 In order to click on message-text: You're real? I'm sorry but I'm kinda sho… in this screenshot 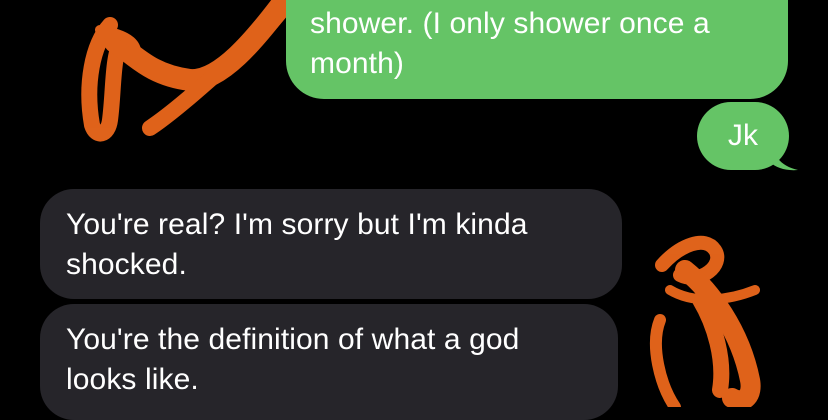, I will do `click(297, 244)`.